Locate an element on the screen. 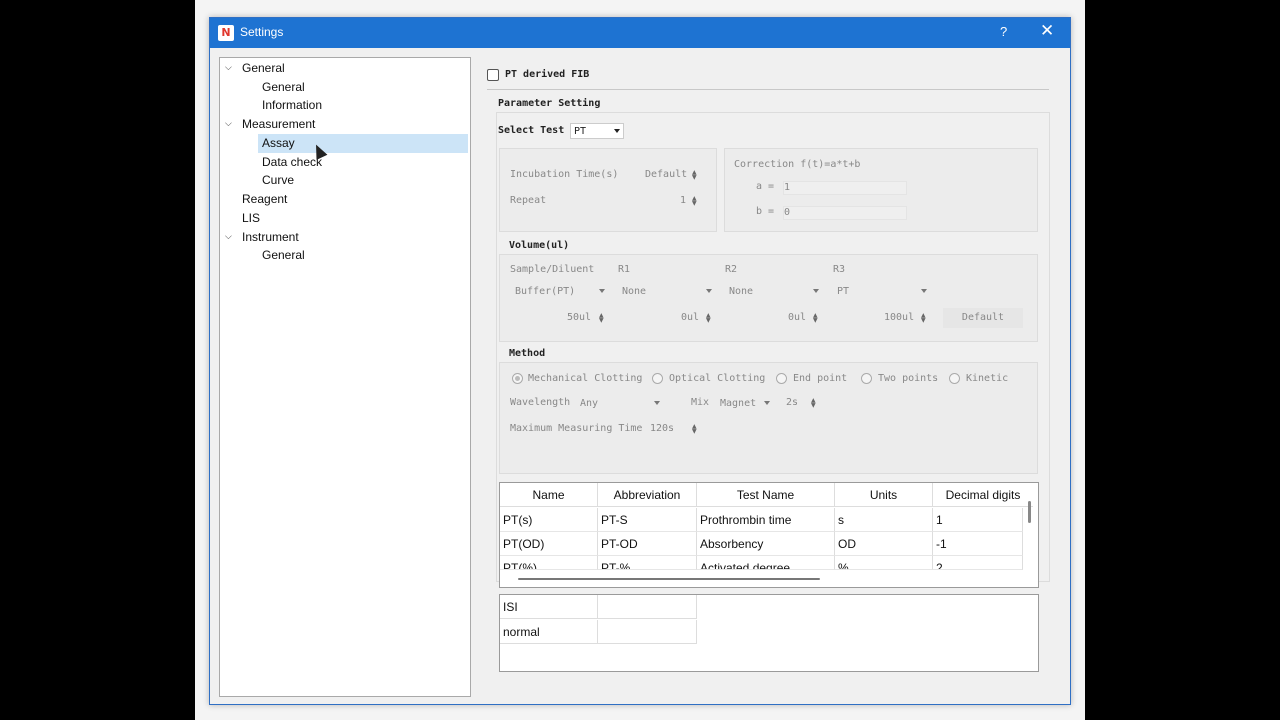 The height and width of the screenshot is (720, 1280). mix-time-spinbox: 2s is located at coordinates (792, 402).